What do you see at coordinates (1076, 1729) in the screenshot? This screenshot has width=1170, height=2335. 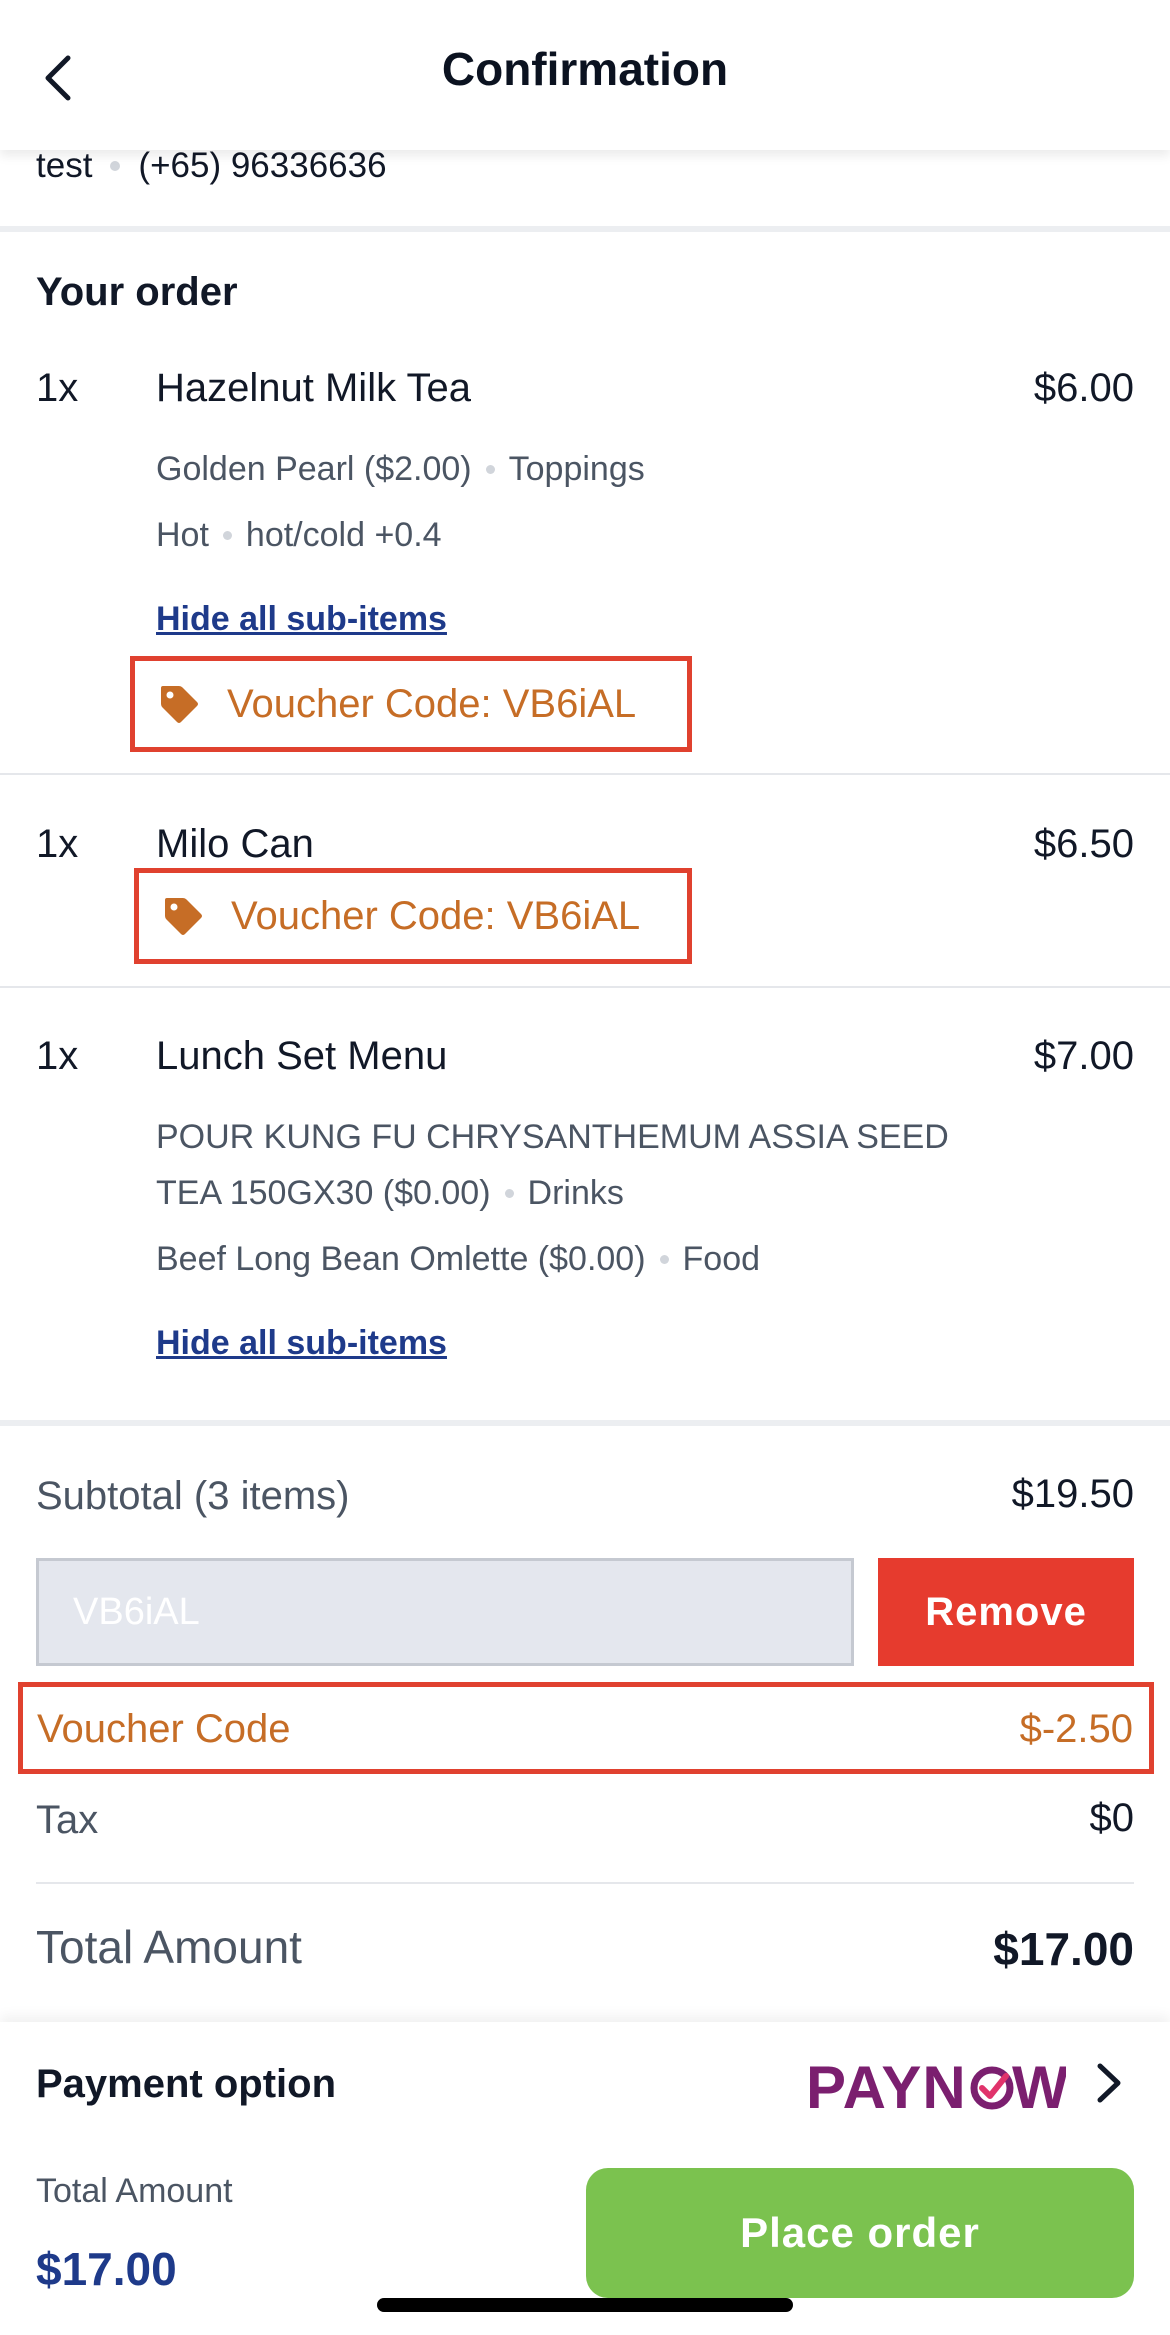 I see `voucher-discount-value: $-2.50` at bounding box center [1076, 1729].